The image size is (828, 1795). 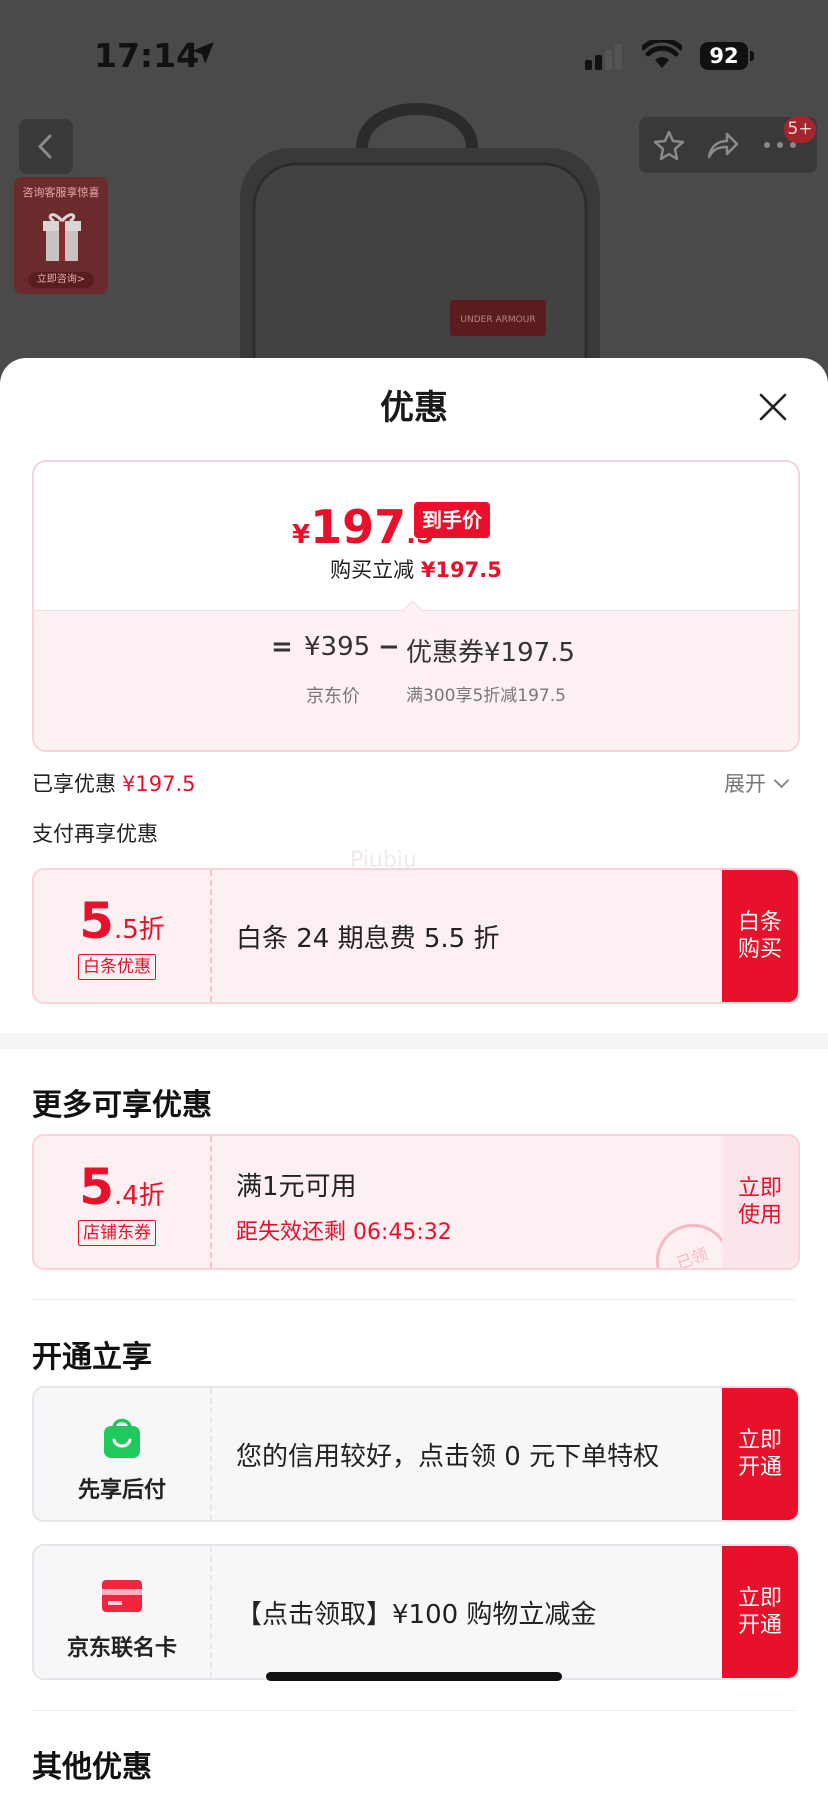 I want to click on home-indicator, so click(x=414, y=1676).